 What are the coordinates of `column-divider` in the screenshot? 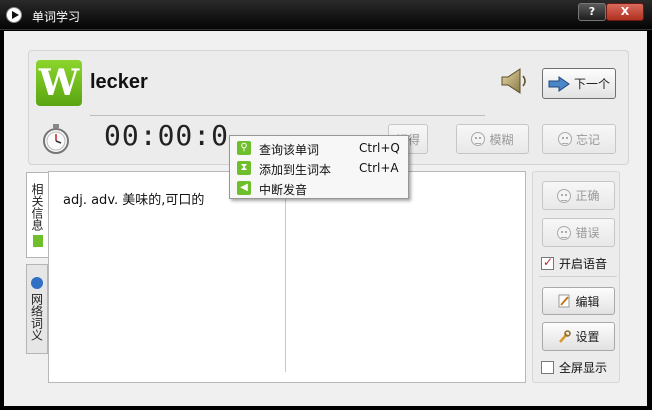 It's located at (285, 277).